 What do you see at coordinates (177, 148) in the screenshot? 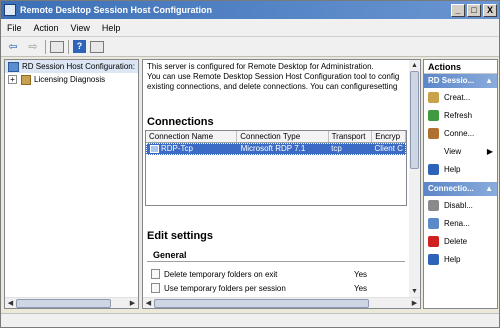
I see `row-name: RDP-Tcp` at bounding box center [177, 148].